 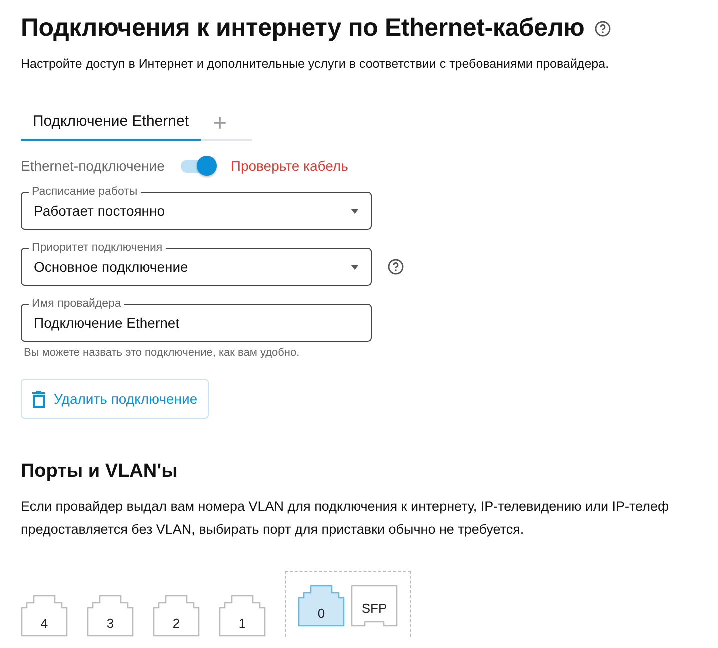 What do you see at coordinates (162, 353) in the screenshot?
I see `field-hint: Вы можете назвать это подключение, как вам удобно.` at bounding box center [162, 353].